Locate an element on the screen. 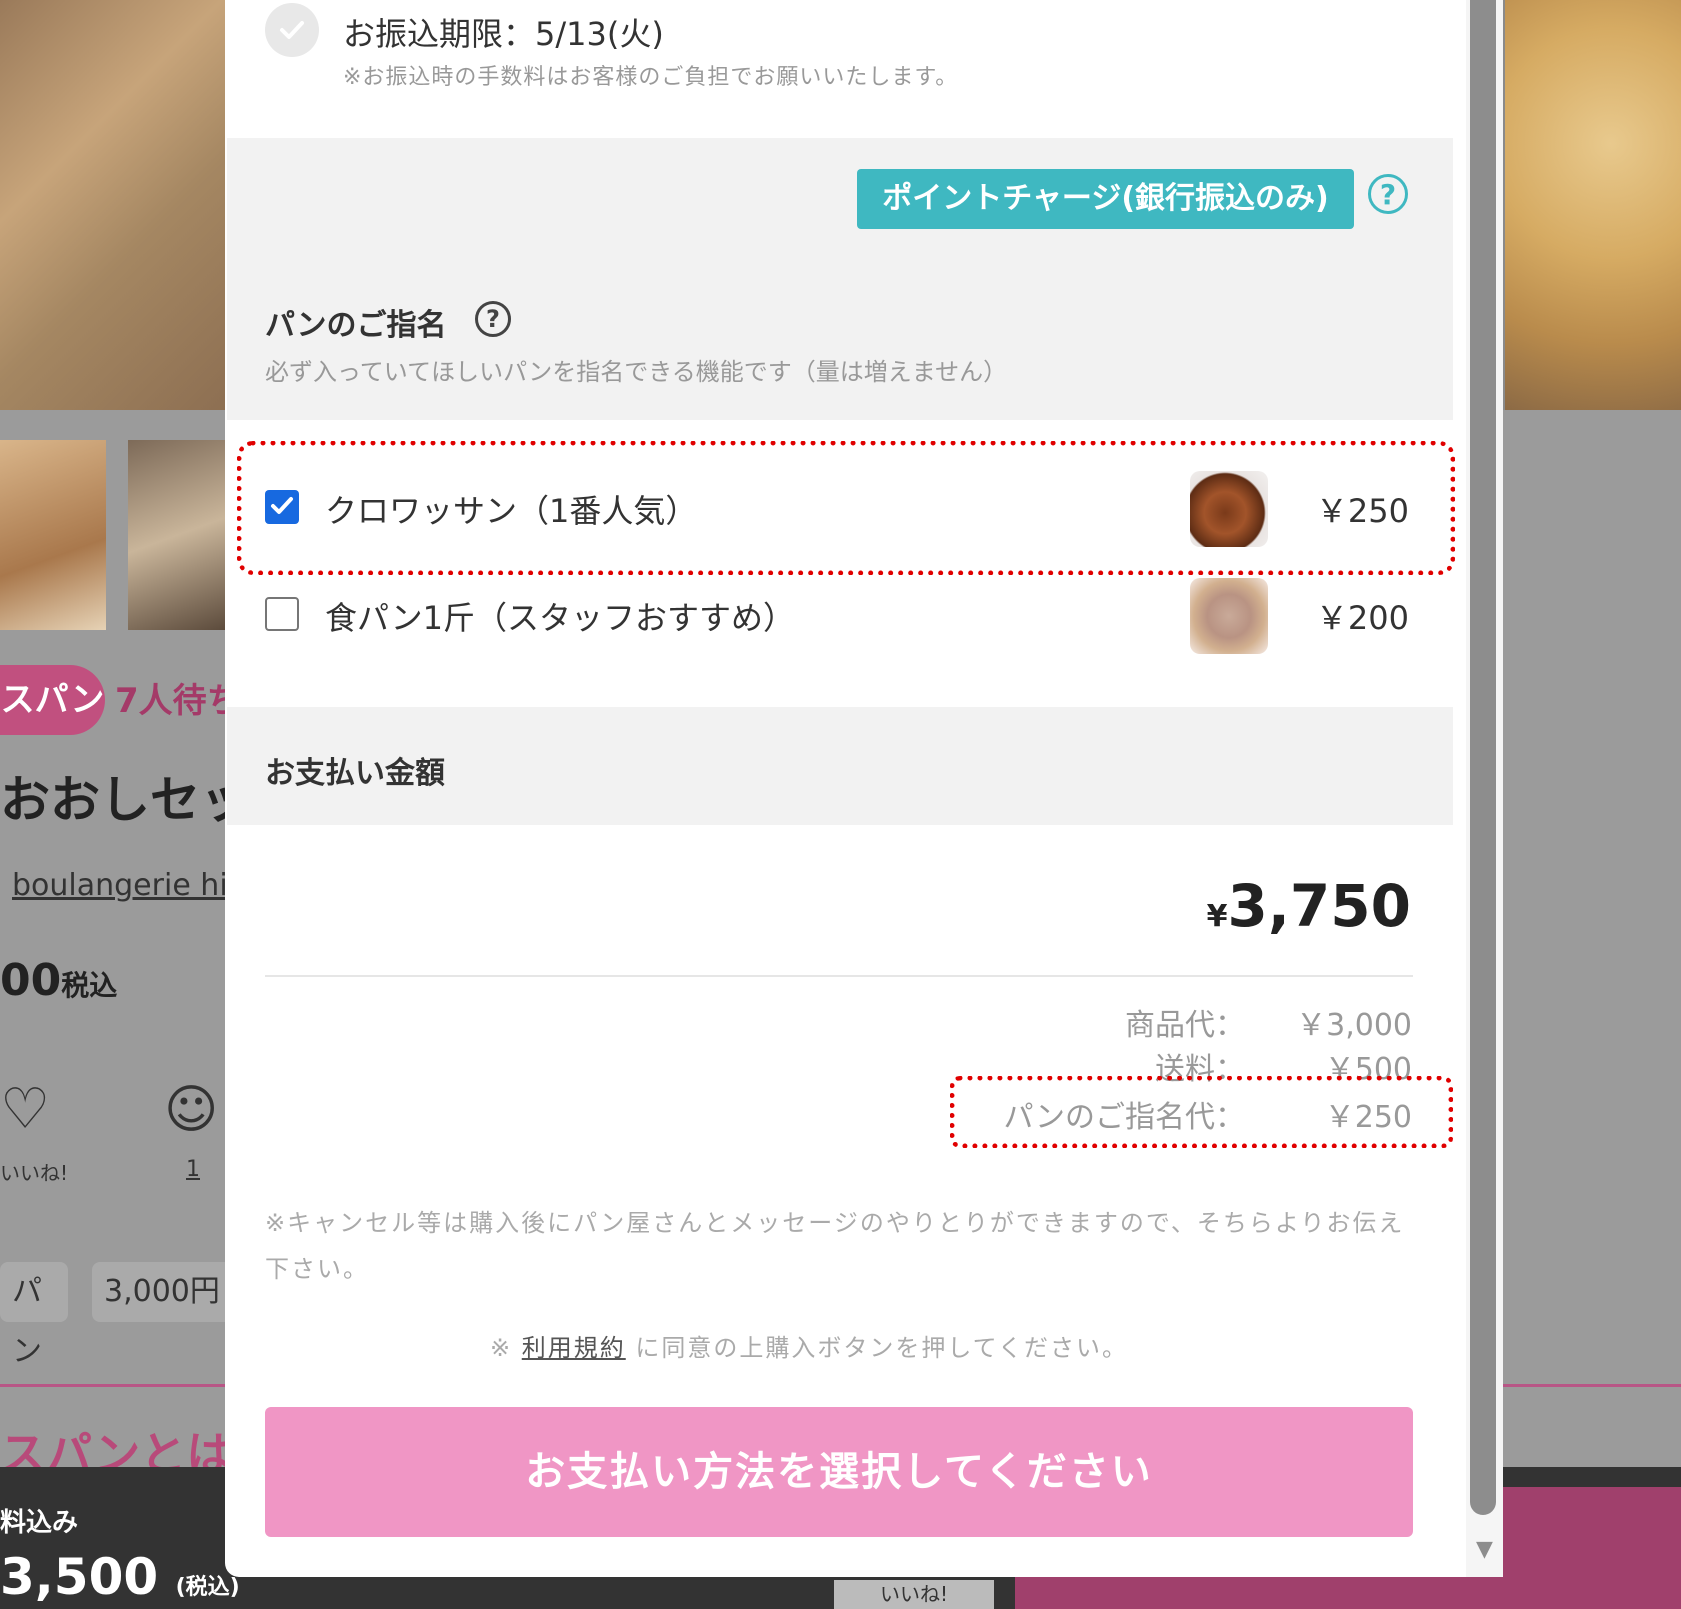 The height and width of the screenshot is (1609, 1681). message-icon: ☺ is located at coordinates (191, 1110).